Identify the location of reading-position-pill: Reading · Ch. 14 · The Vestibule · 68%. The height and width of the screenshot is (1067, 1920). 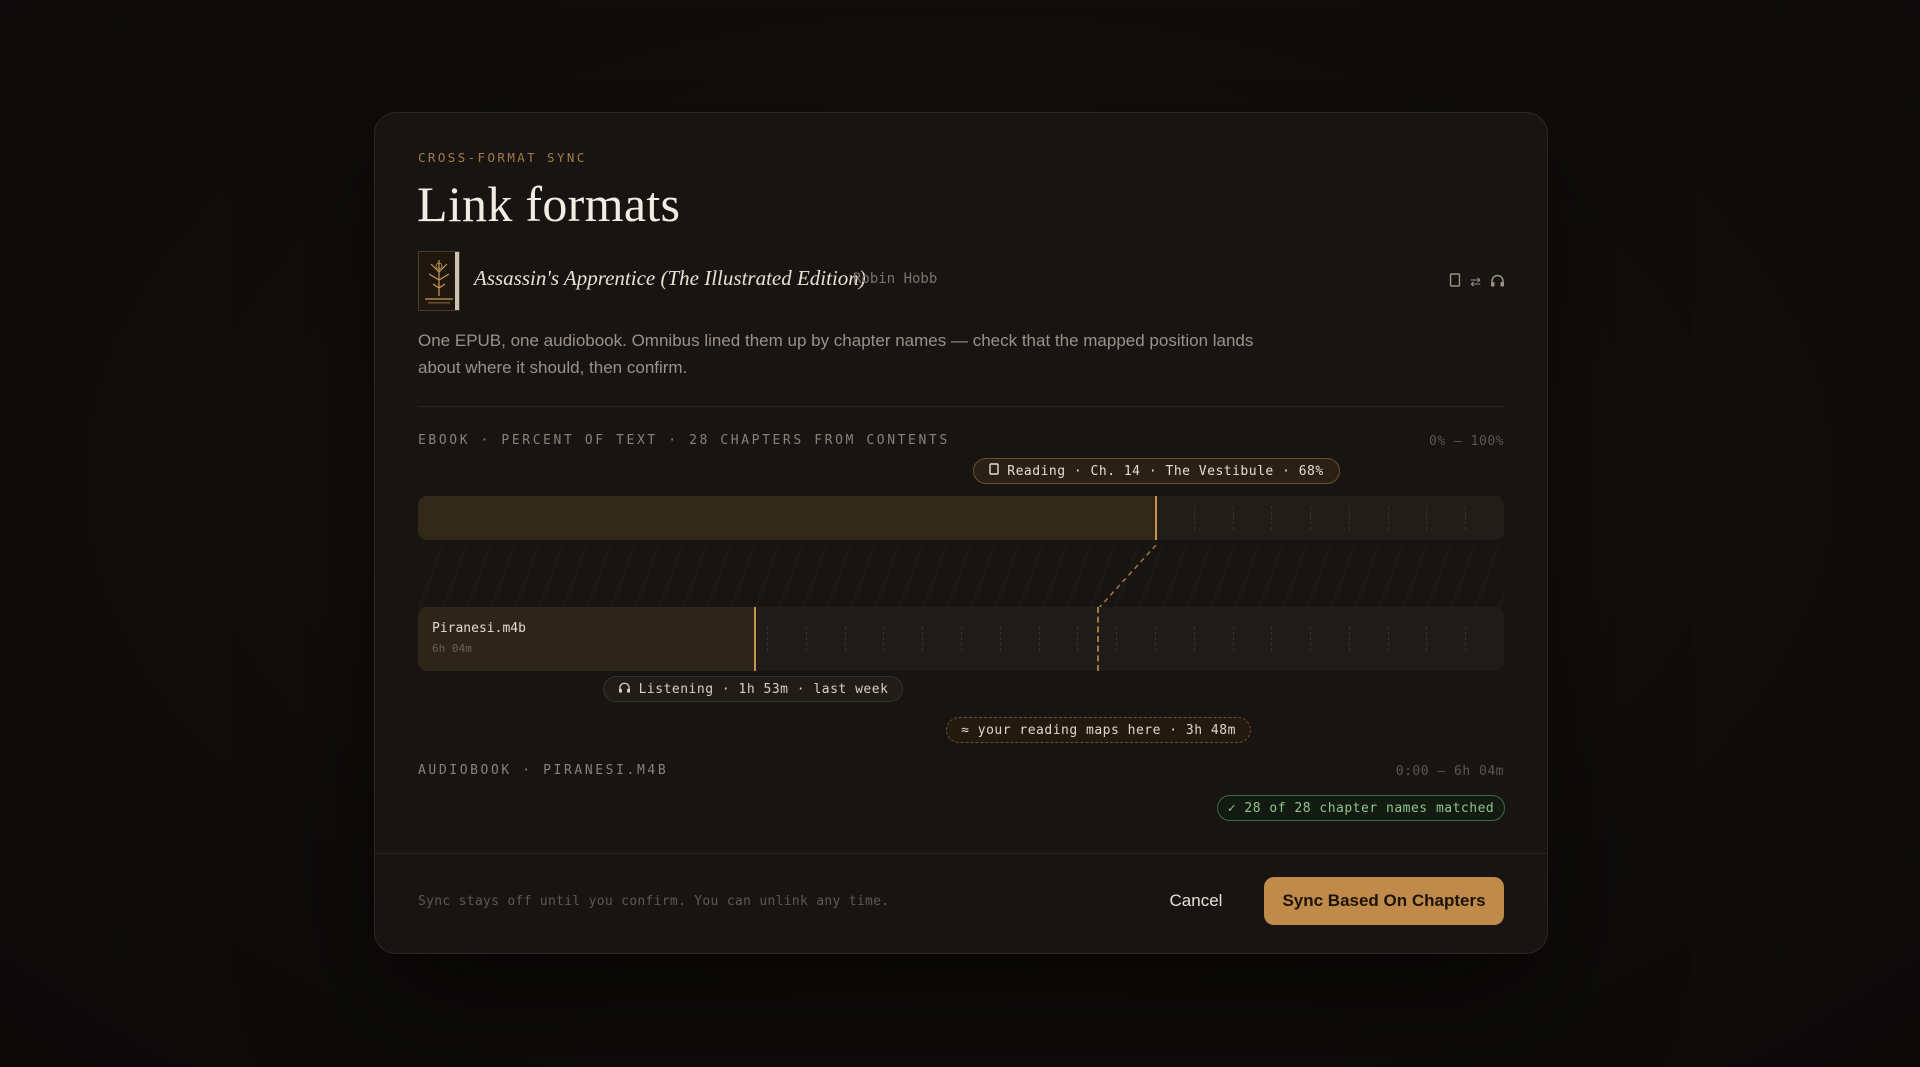
(1156, 471).